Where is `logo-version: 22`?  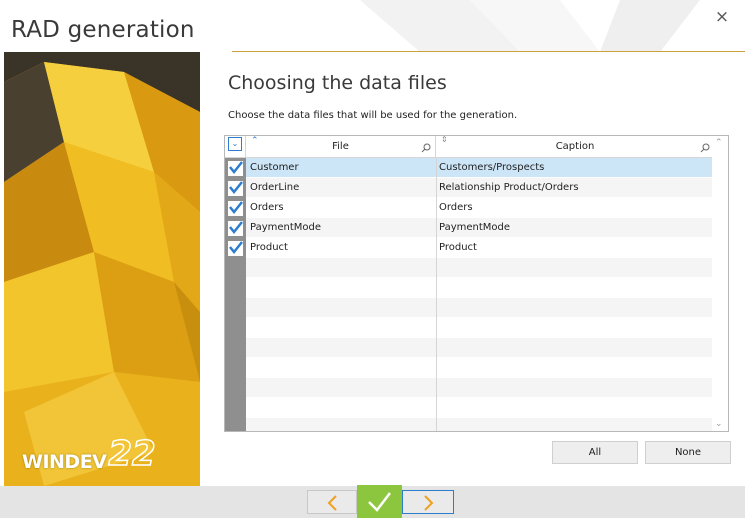
logo-version: 22 is located at coordinates (132, 454).